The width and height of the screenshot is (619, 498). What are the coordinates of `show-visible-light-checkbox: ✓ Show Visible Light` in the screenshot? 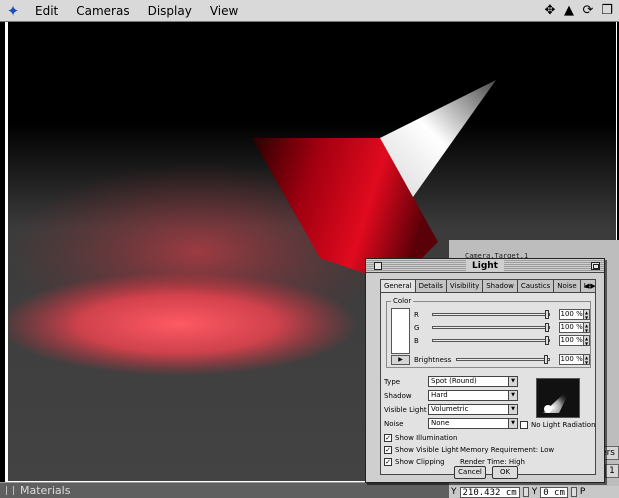 It's located at (421, 449).